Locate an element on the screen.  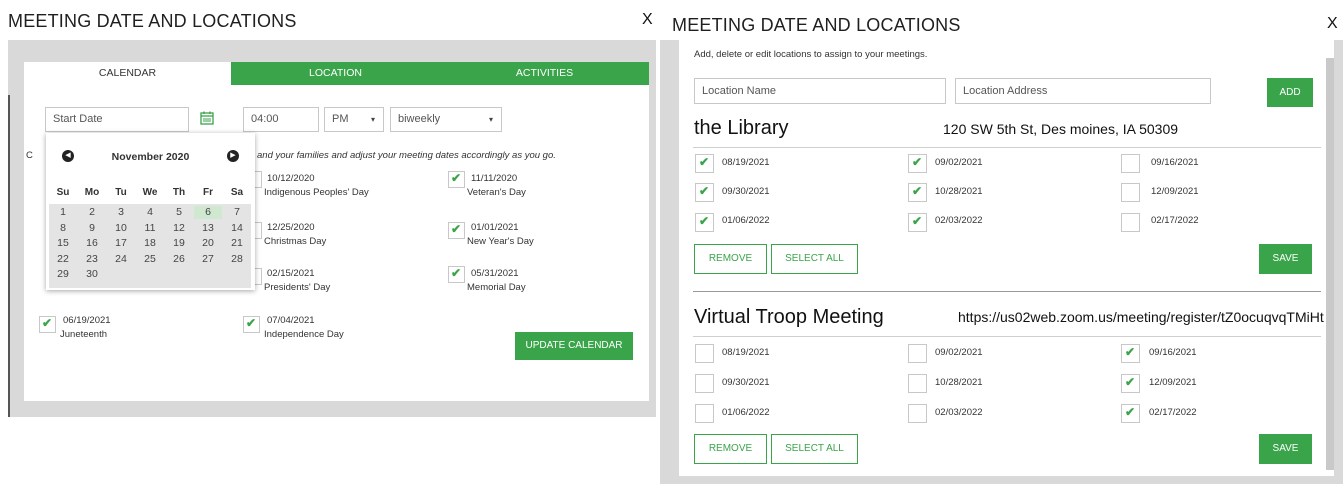
location-address-input: Location Address is located at coordinates (1083, 91).